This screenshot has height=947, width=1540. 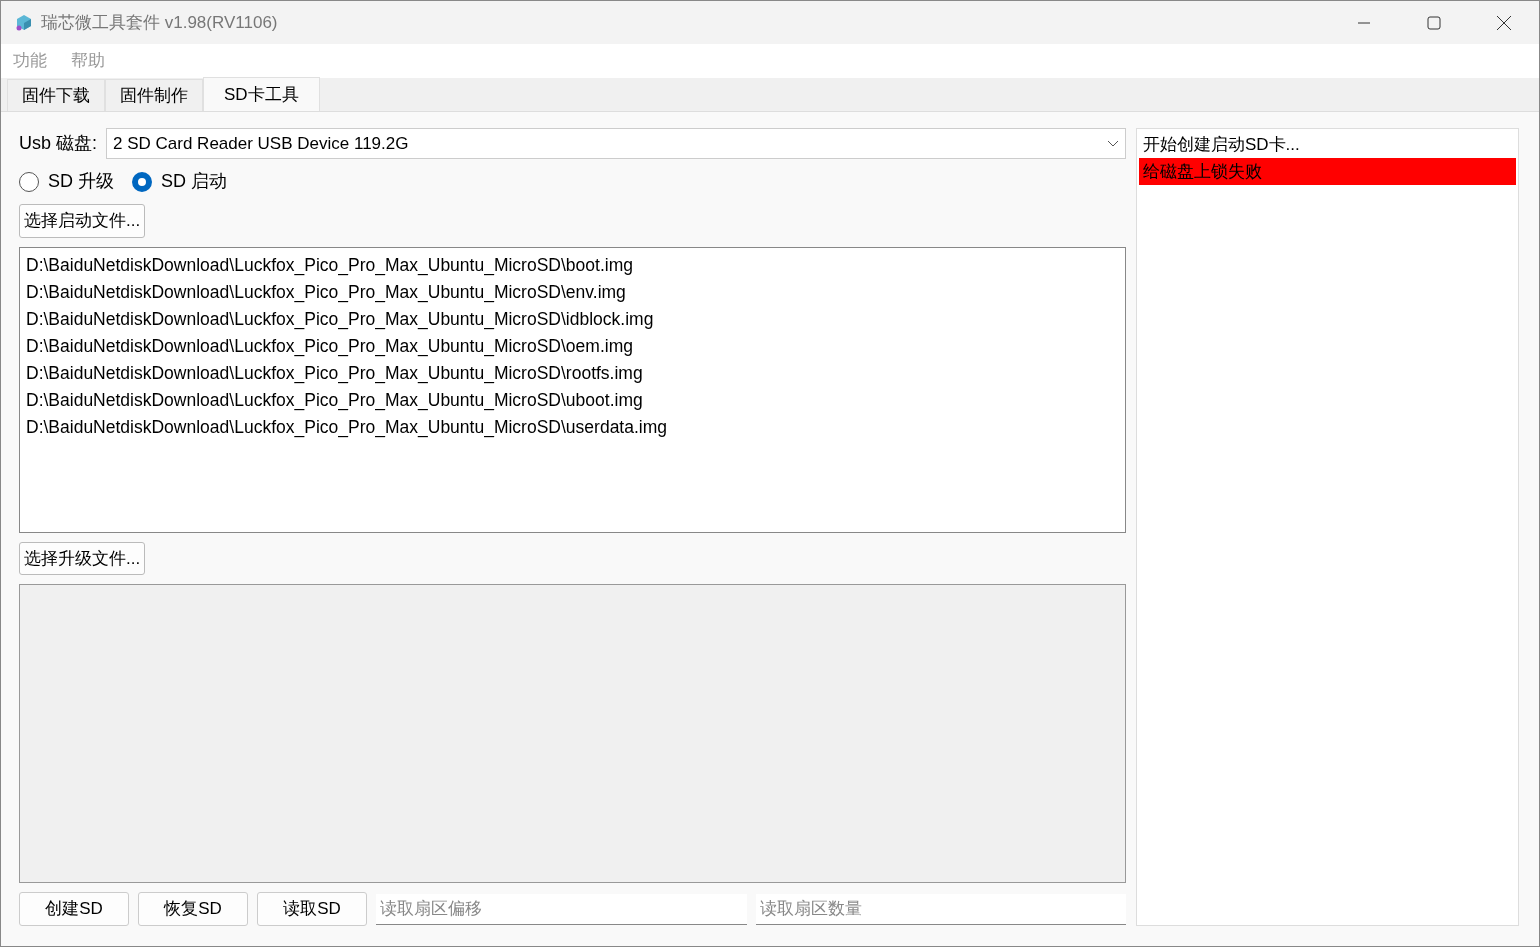 I want to click on input-field: 读取扇区数量, so click(x=940, y=909).